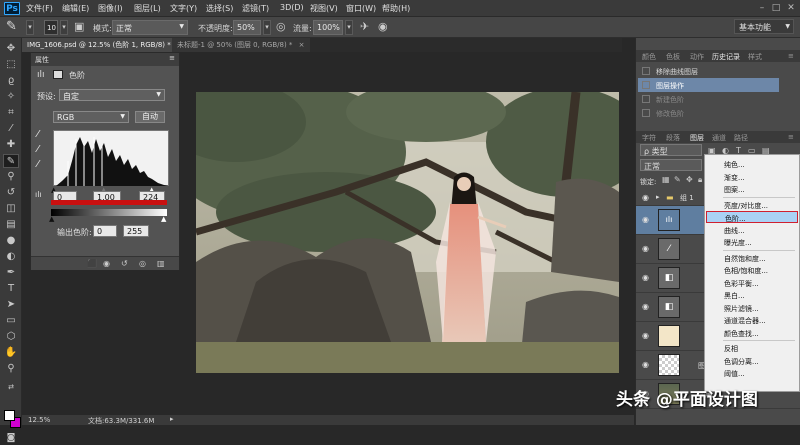  What do you see at coordinates (741, 138) in the screenshot?
I see `tab-paths: 路径` at bounding box center [741, 138].